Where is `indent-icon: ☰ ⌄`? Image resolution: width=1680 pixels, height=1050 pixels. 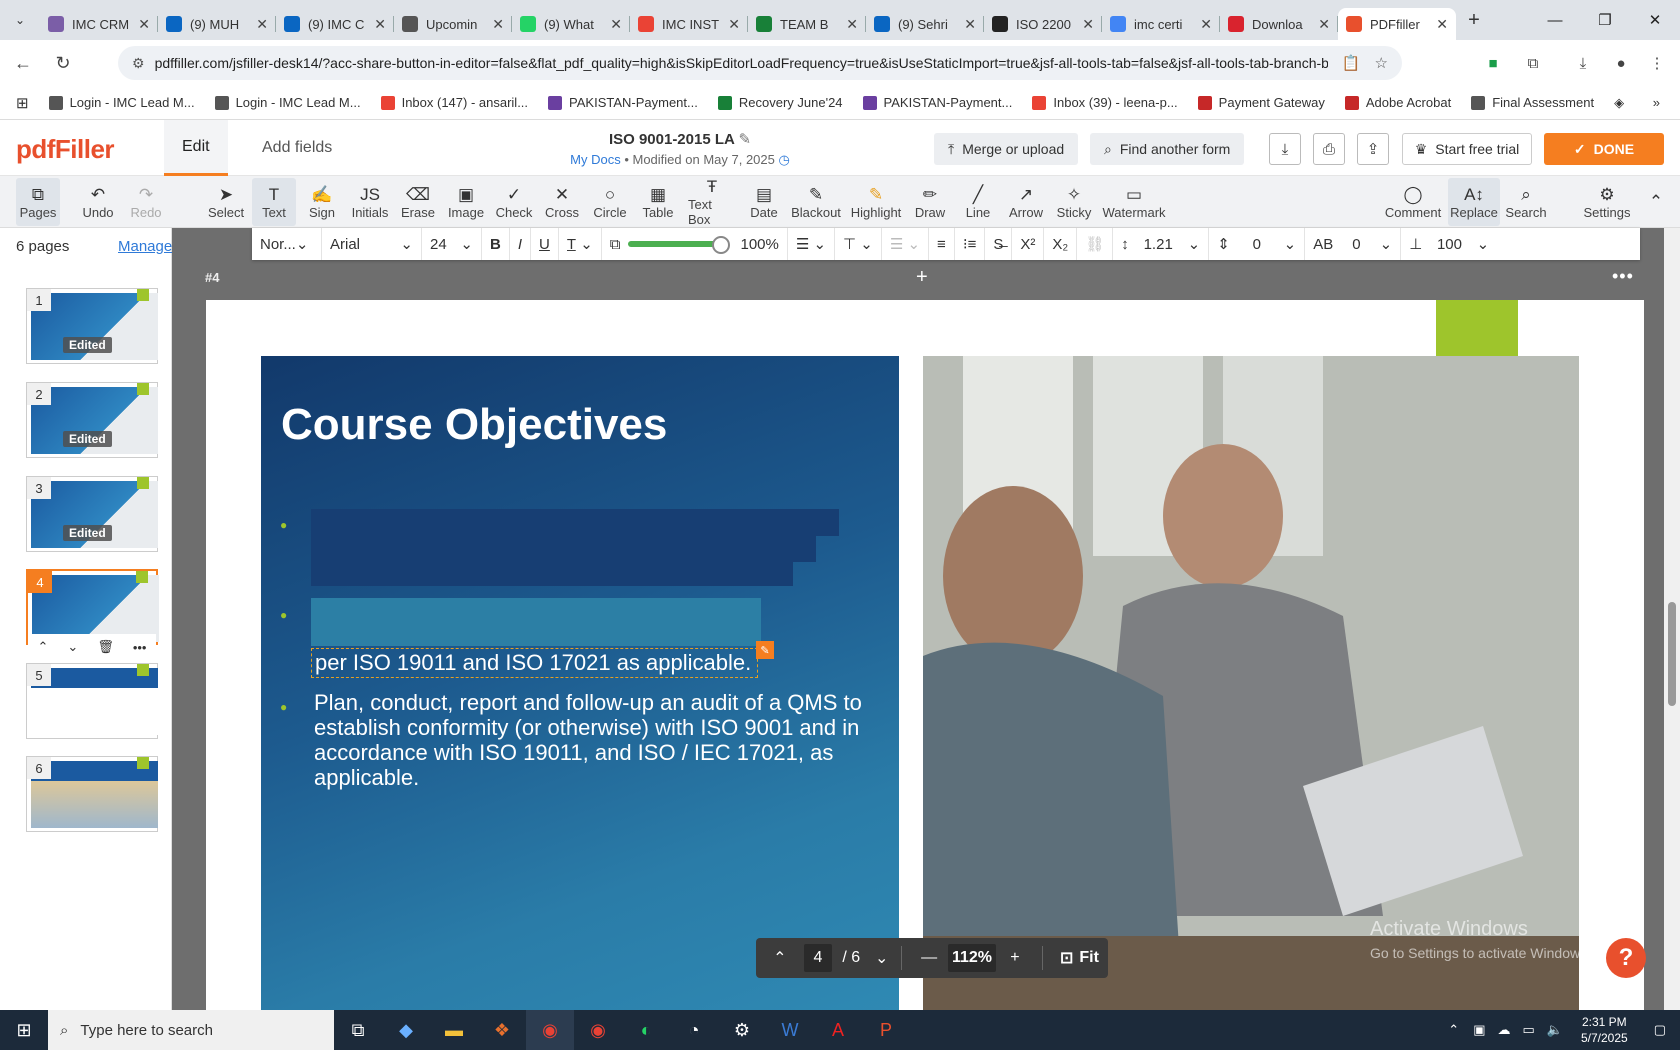
indent-icon: ☰ ⌄ is located at coordinates (906, 244).